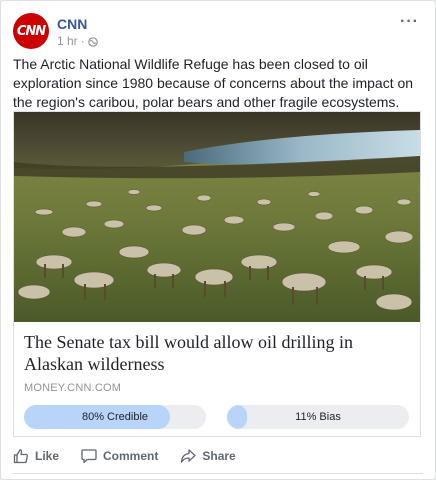  I want to click on like-button: Like, so click(36, 456).